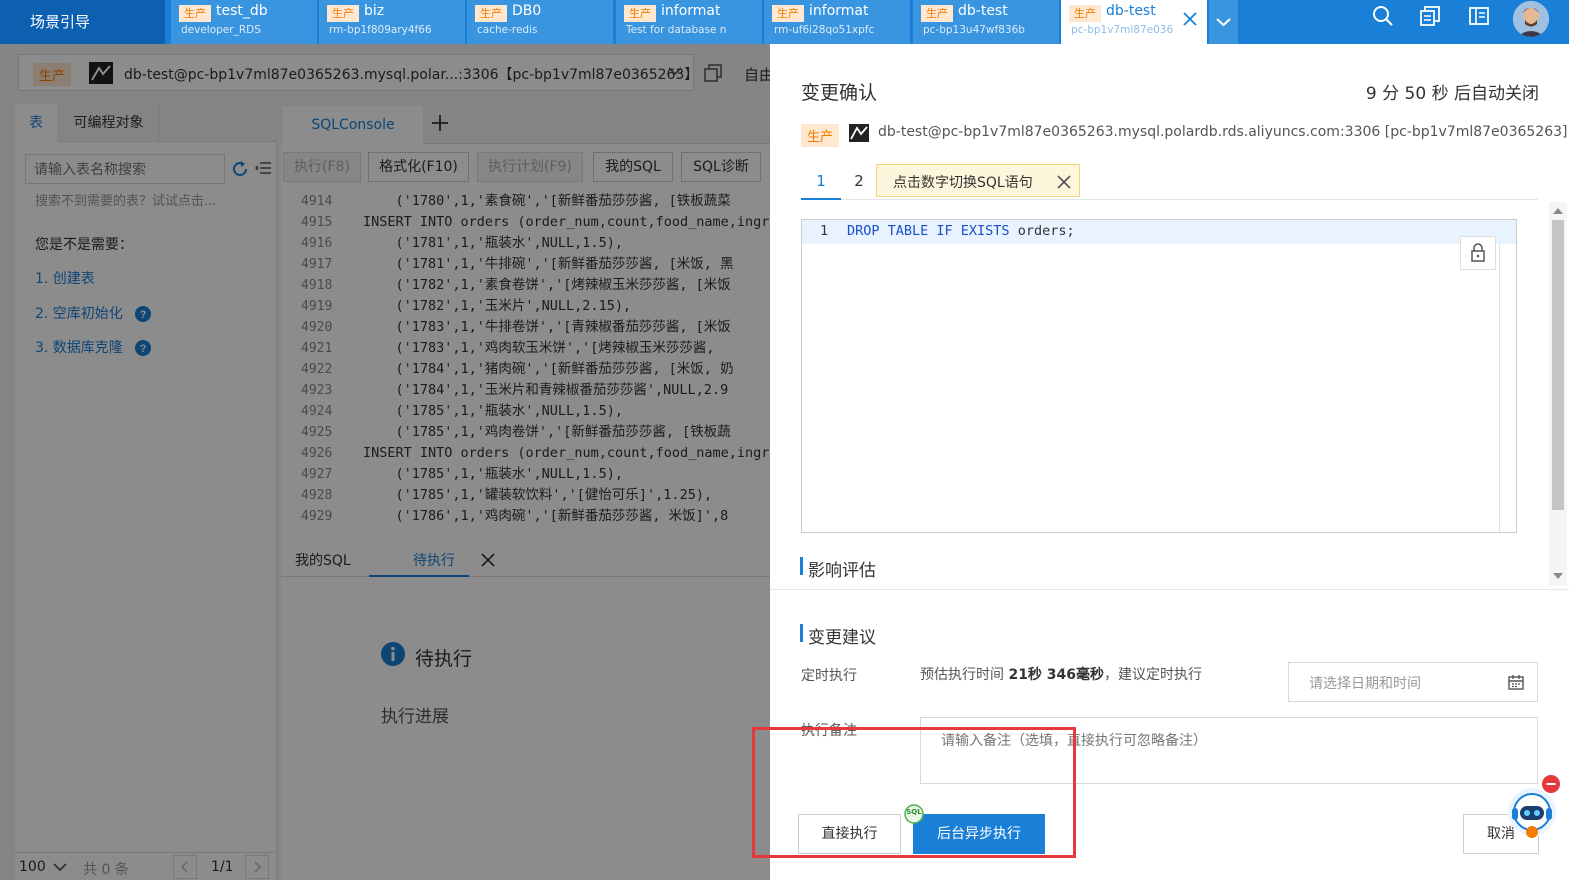  I want to click on sql-rest: orders;, so click(1042, 231).